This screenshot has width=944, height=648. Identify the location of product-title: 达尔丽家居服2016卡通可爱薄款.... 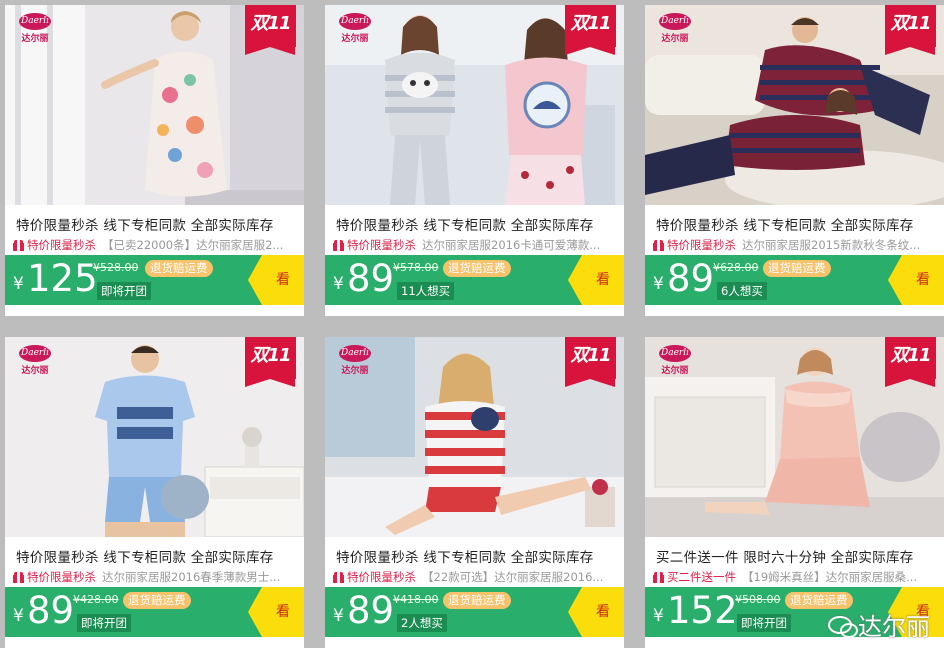
(511, 245).